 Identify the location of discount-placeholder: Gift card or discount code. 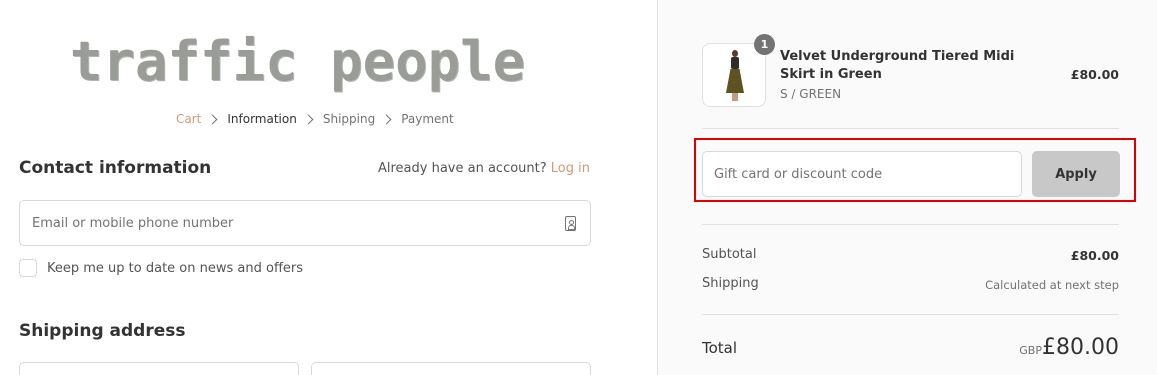
(798, 174).